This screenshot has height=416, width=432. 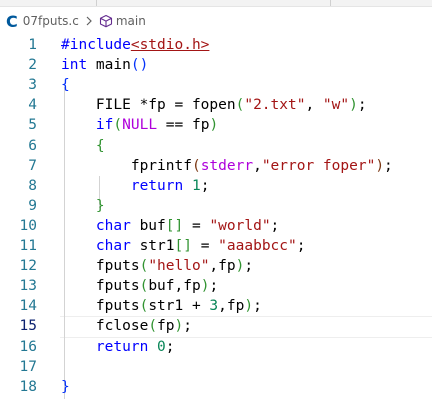 I want to click on line-number: 1, so click(x=32, y=45).